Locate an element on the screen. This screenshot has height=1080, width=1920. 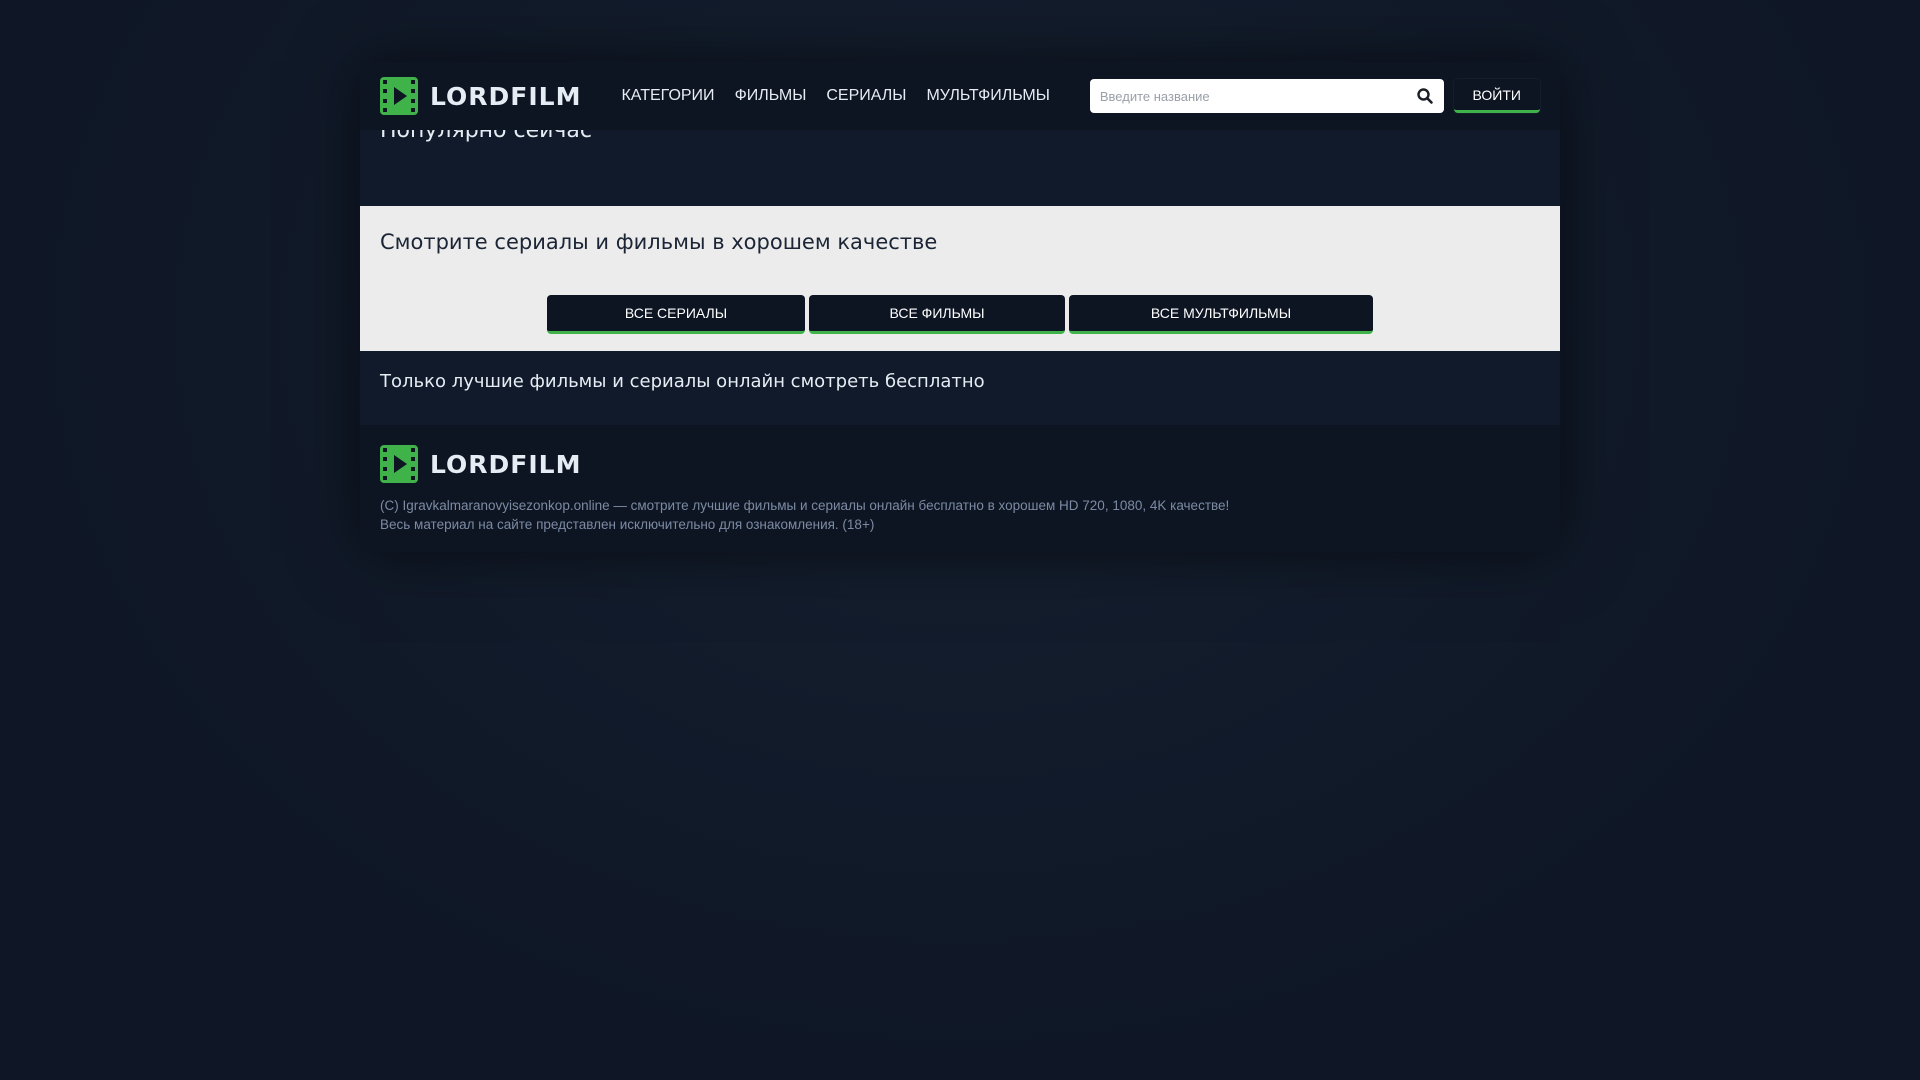
nav-item-cartoons: МУЛЬТФИЛЬМЫ is located at coordinates (987, 96).